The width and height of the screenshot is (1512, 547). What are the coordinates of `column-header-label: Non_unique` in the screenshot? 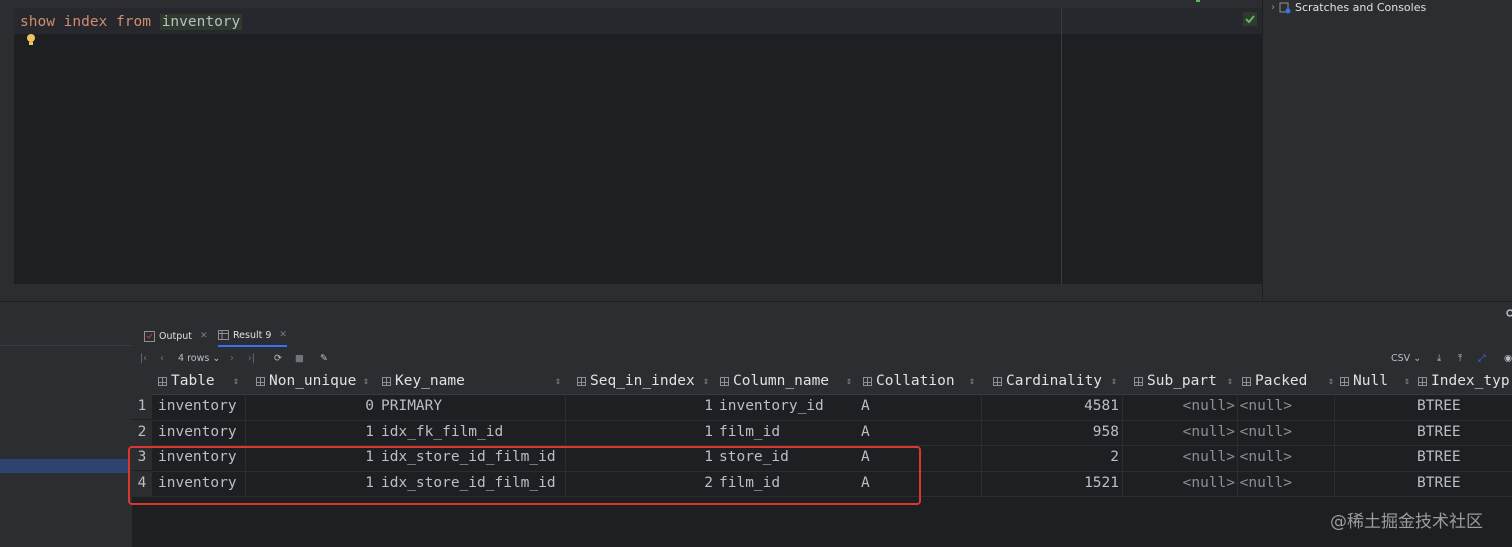 It's located at (313, 381).